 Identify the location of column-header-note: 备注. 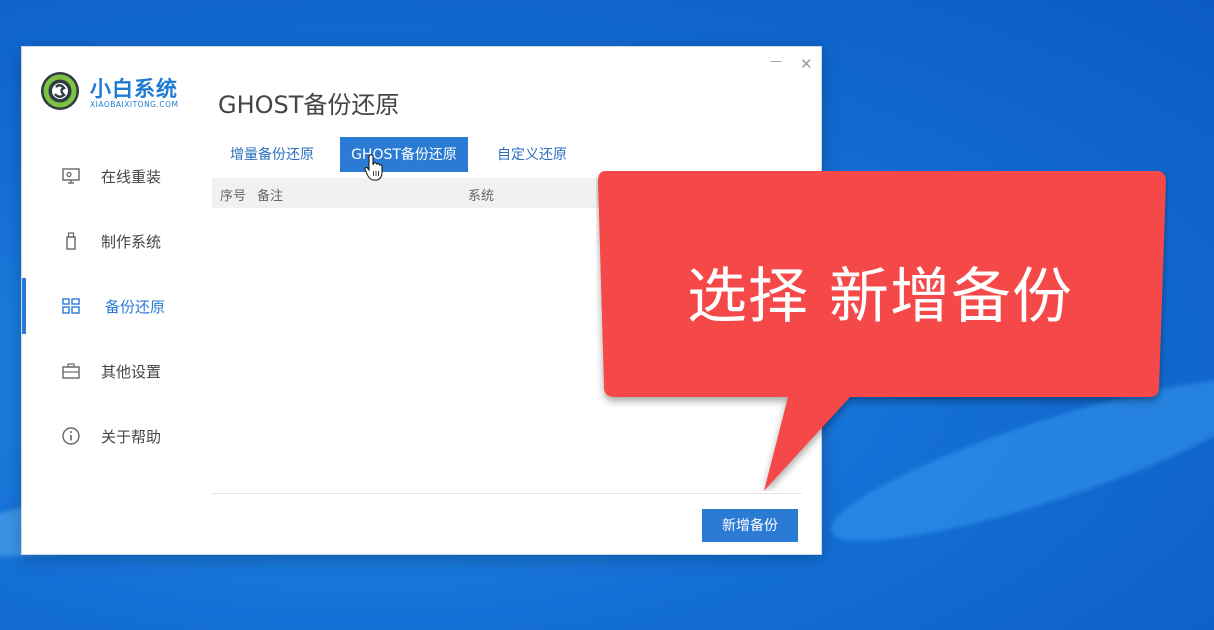
(270, 196).